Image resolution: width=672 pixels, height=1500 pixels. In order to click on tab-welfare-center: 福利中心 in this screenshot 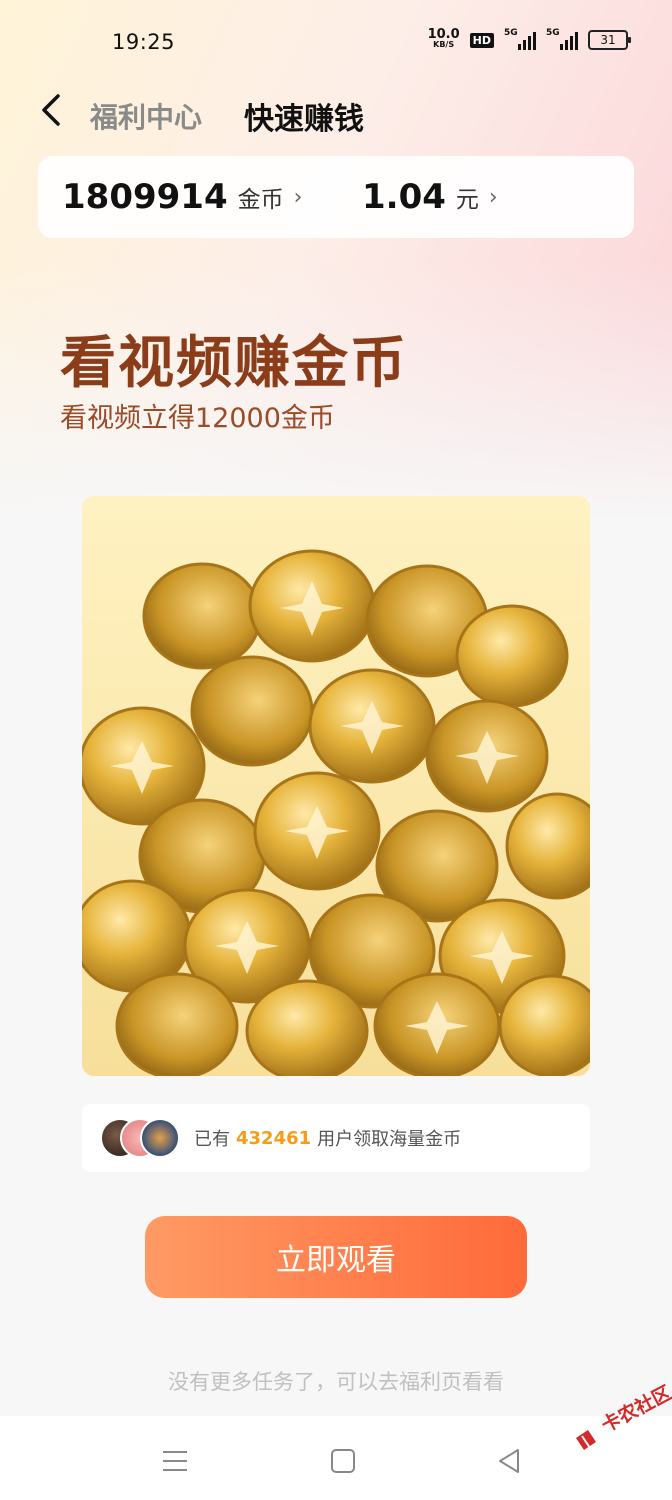, I will do `click(146, 116)`.